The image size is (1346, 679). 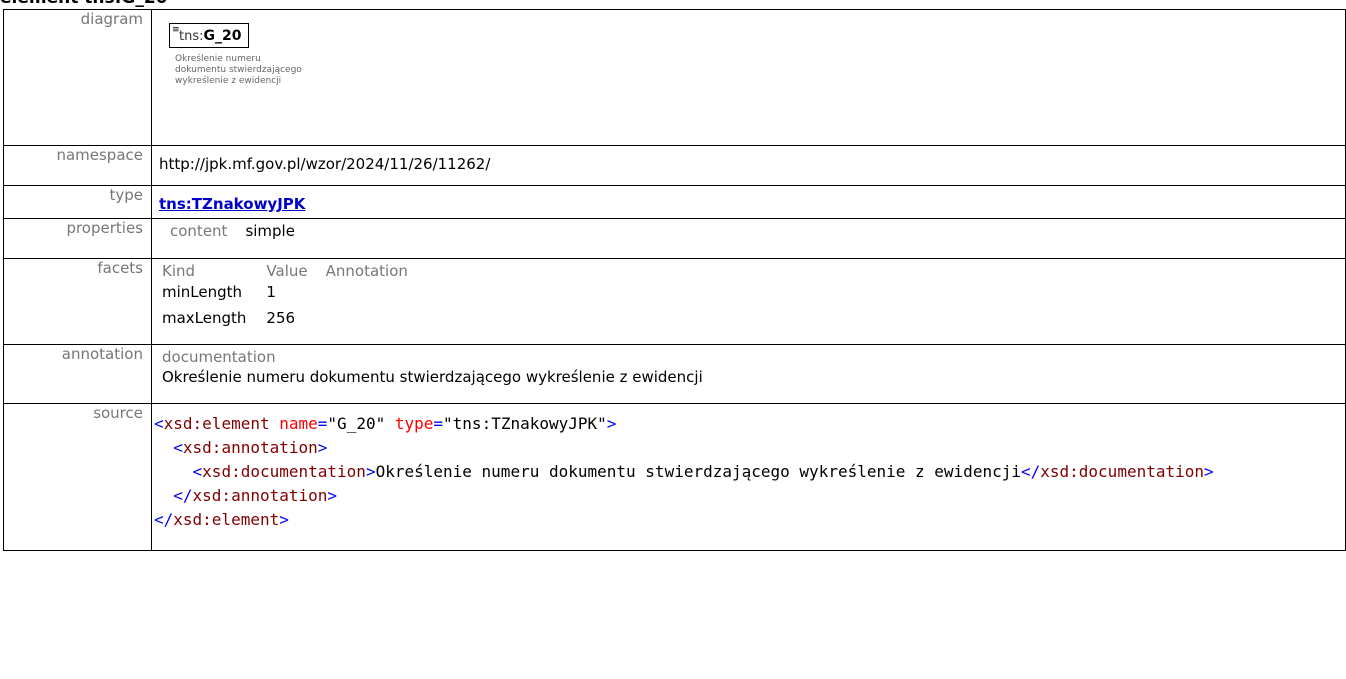 What do you see at coordinates (77, 77) in the screenshot?
I see `label-diagram: diagram` at bounding box center [77, 77].